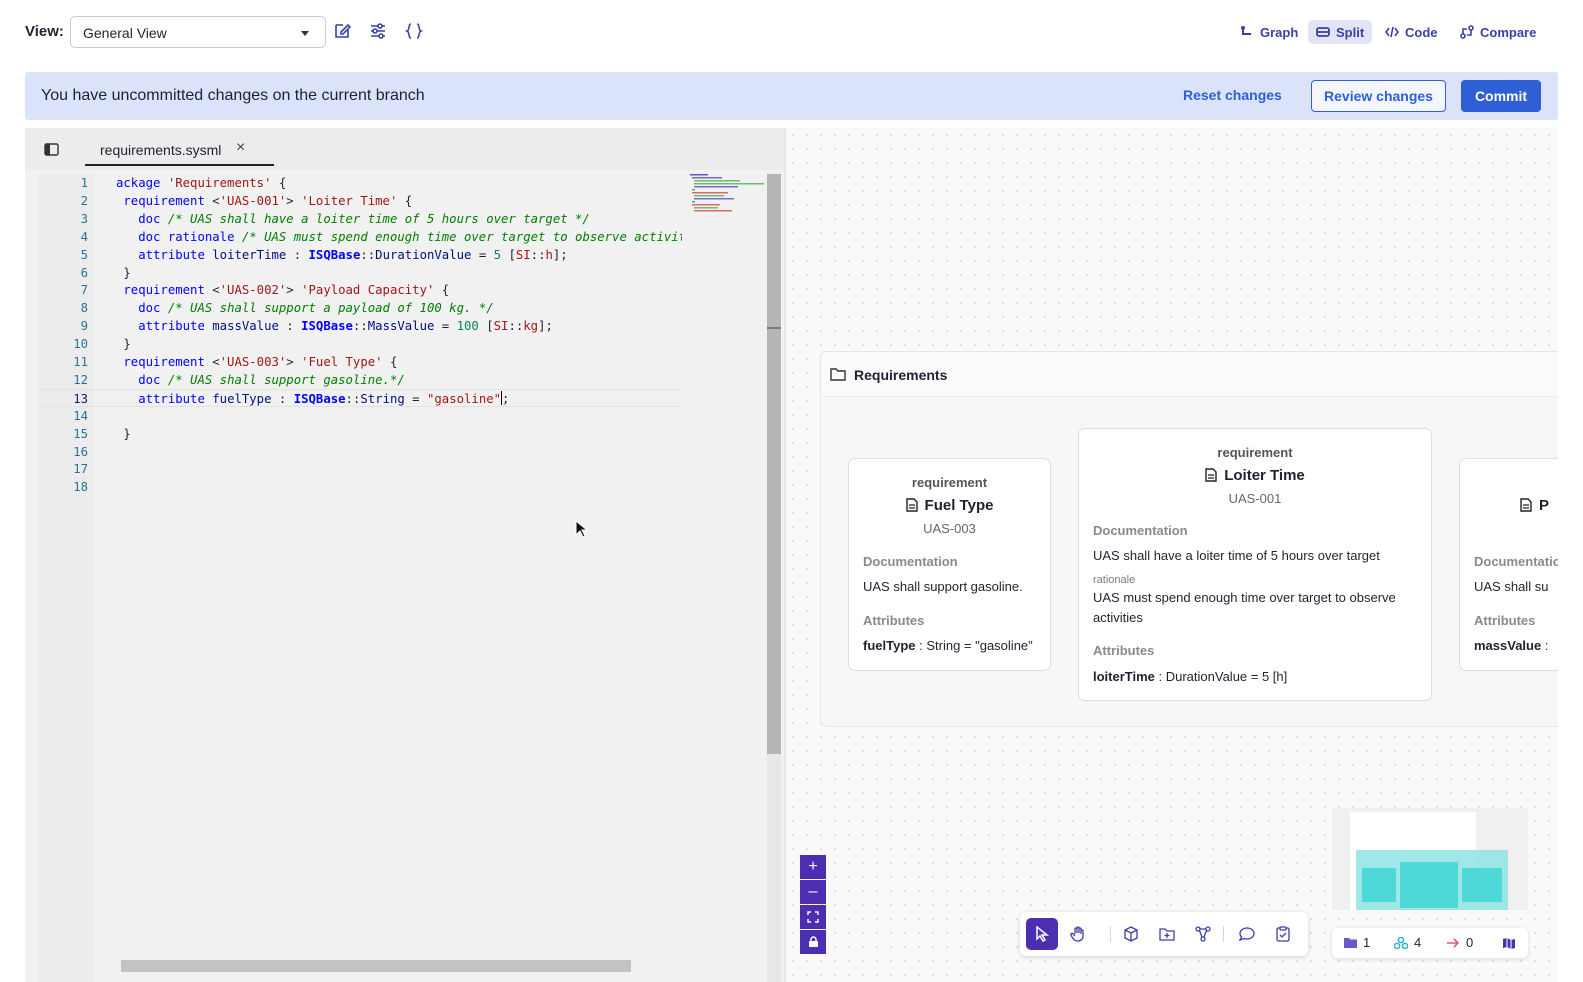  What do you see at coordinates (889, 645) in the screenshot?
I see `attribute-name: fuelType` at bounding box center [889, 645].